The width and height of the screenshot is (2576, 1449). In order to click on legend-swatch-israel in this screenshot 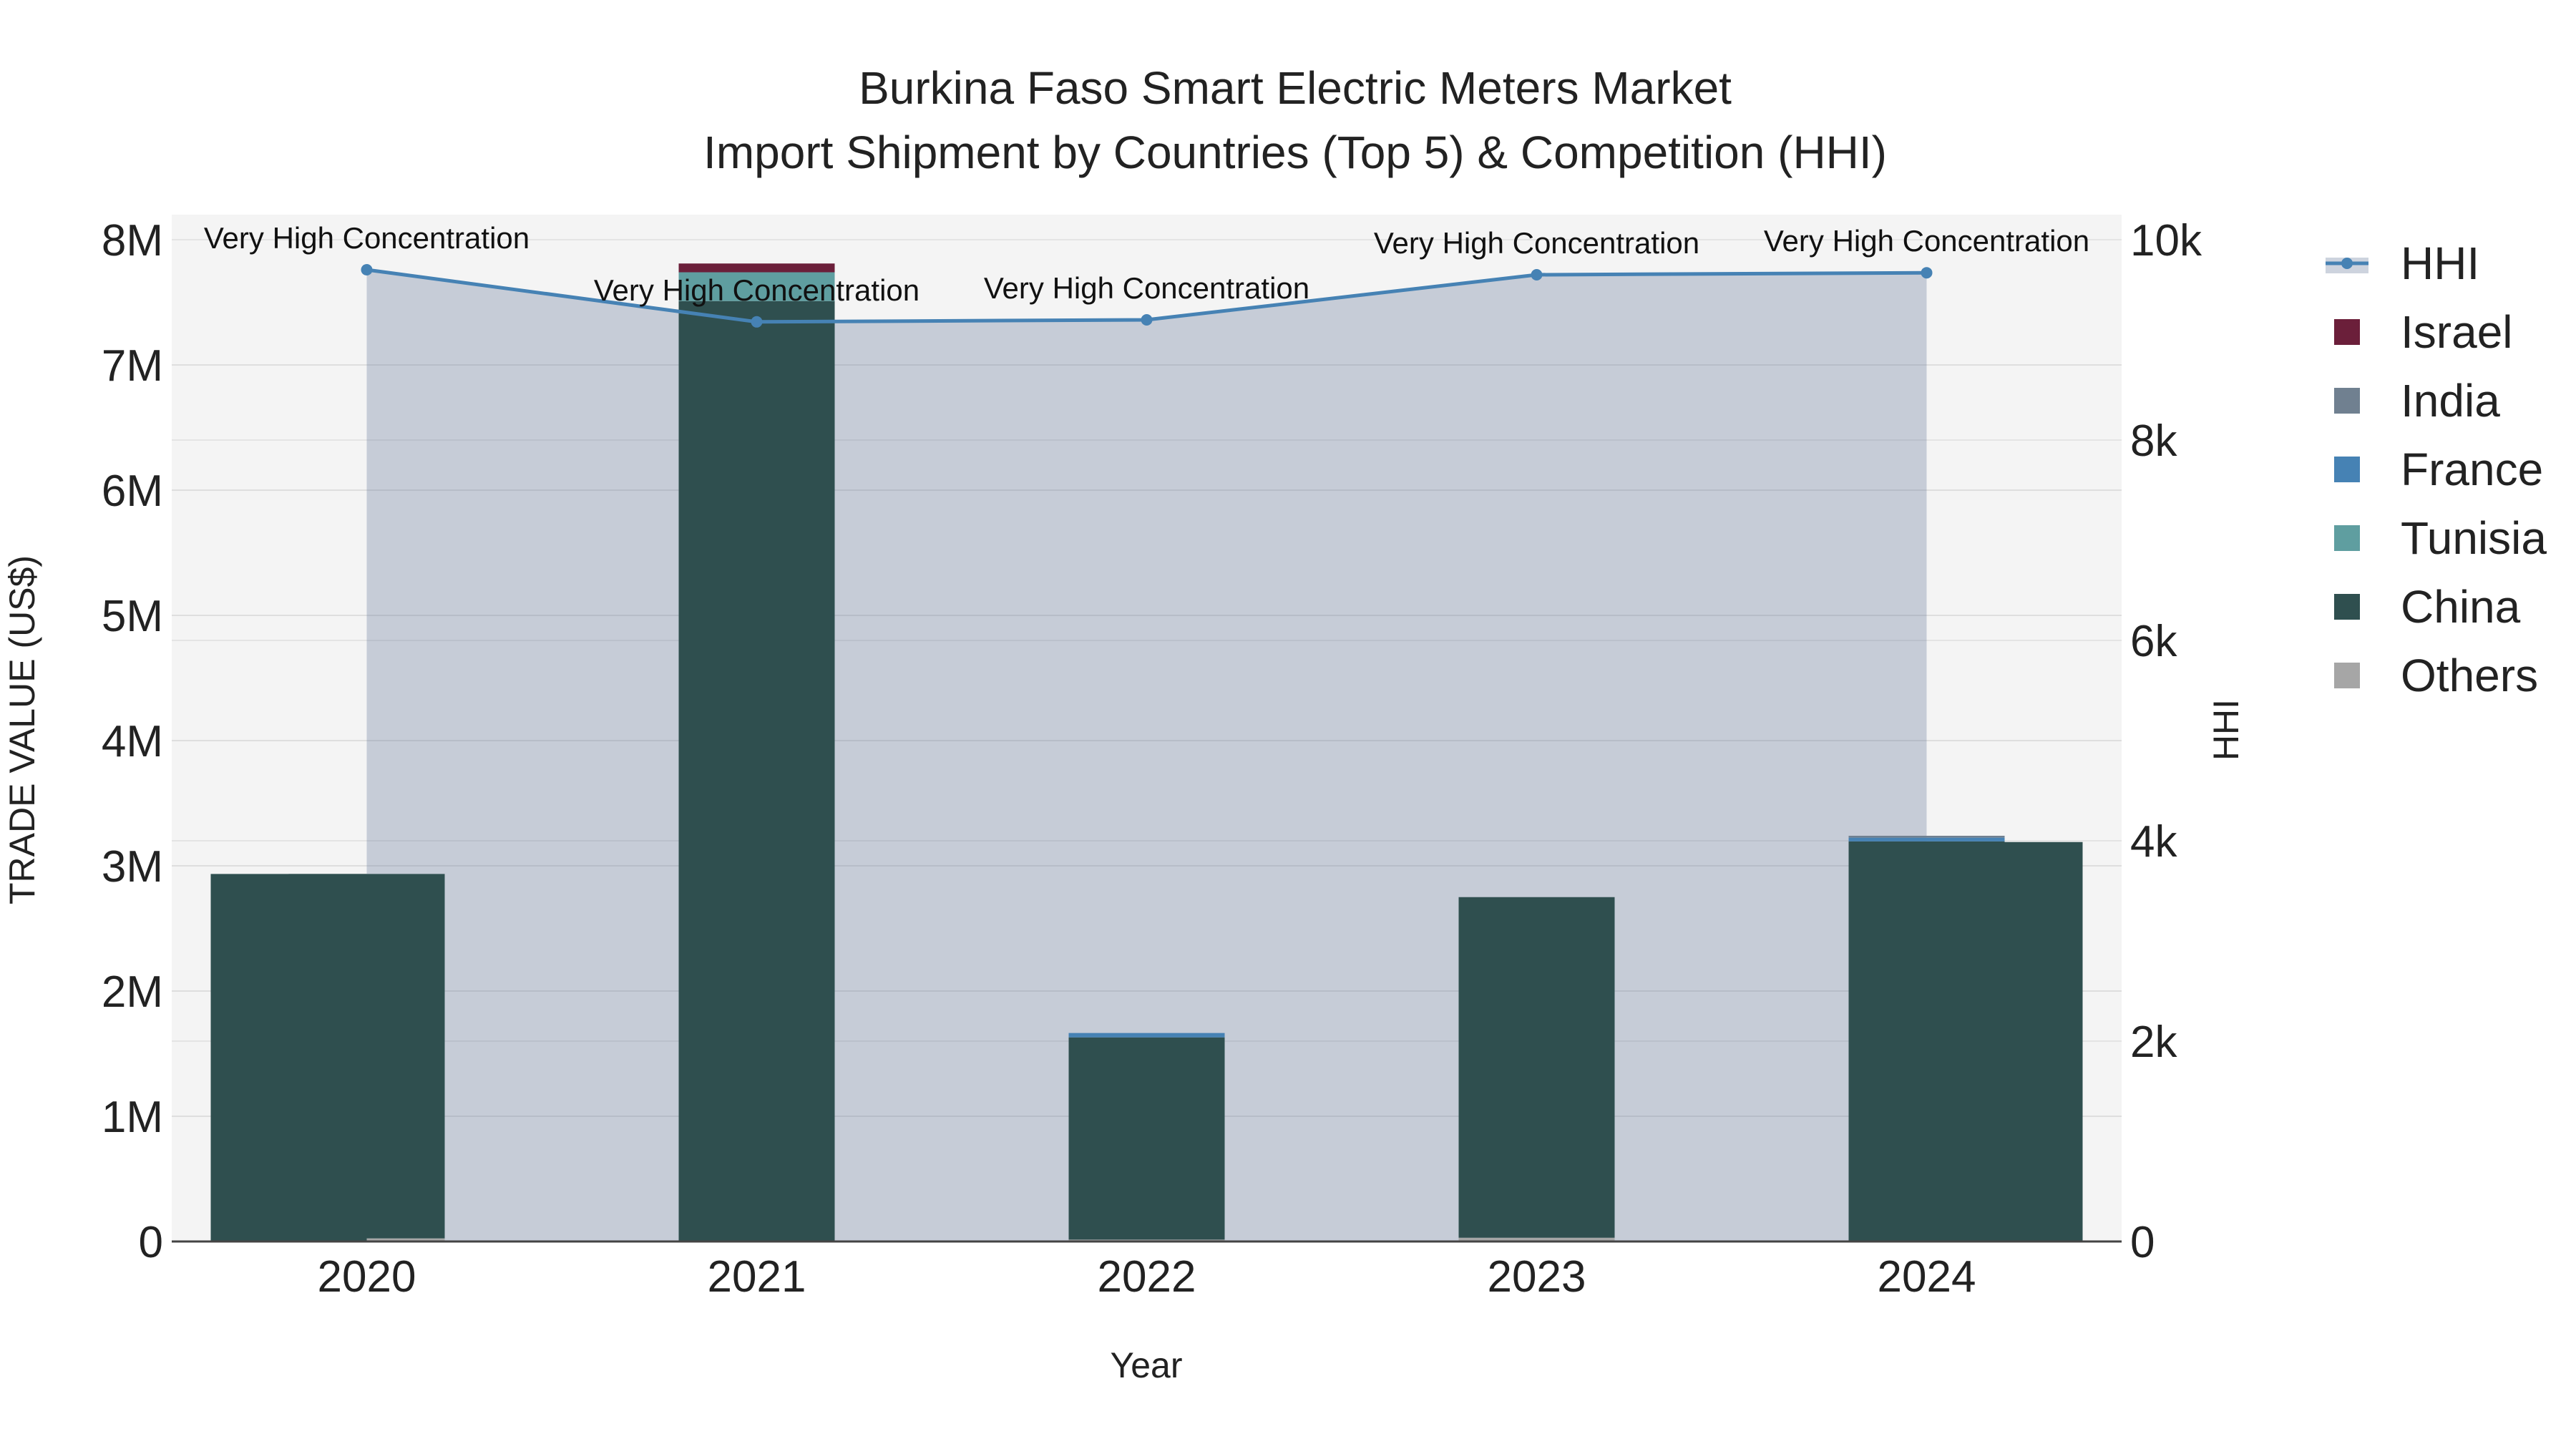, I will do `click(2347, 332)`.